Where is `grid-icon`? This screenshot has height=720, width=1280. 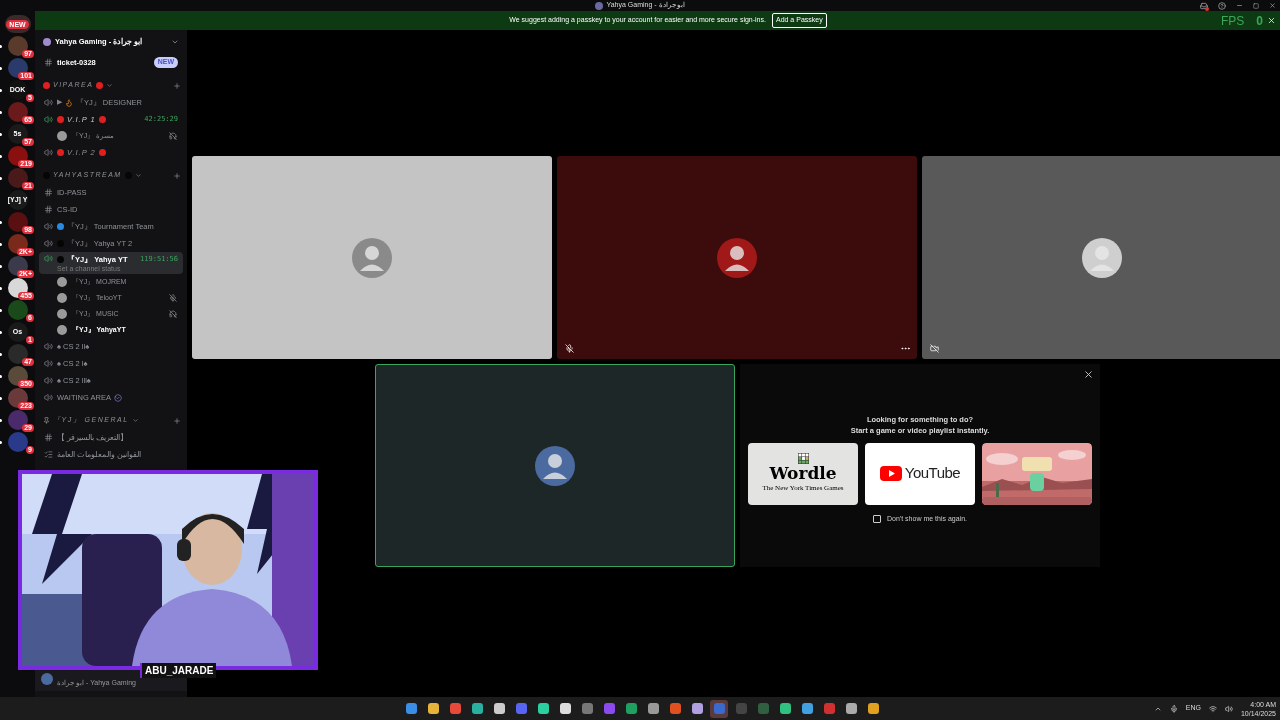
grid-icon is located at coordinates (803, 459).